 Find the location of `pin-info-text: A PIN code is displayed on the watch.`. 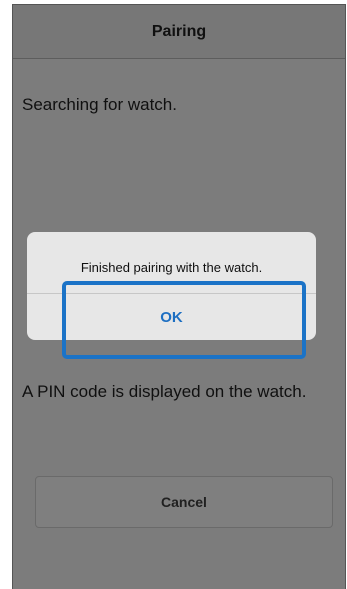

pin-info-text: A PIN code is displayed on the watch. is located at coordinates (164, 391).